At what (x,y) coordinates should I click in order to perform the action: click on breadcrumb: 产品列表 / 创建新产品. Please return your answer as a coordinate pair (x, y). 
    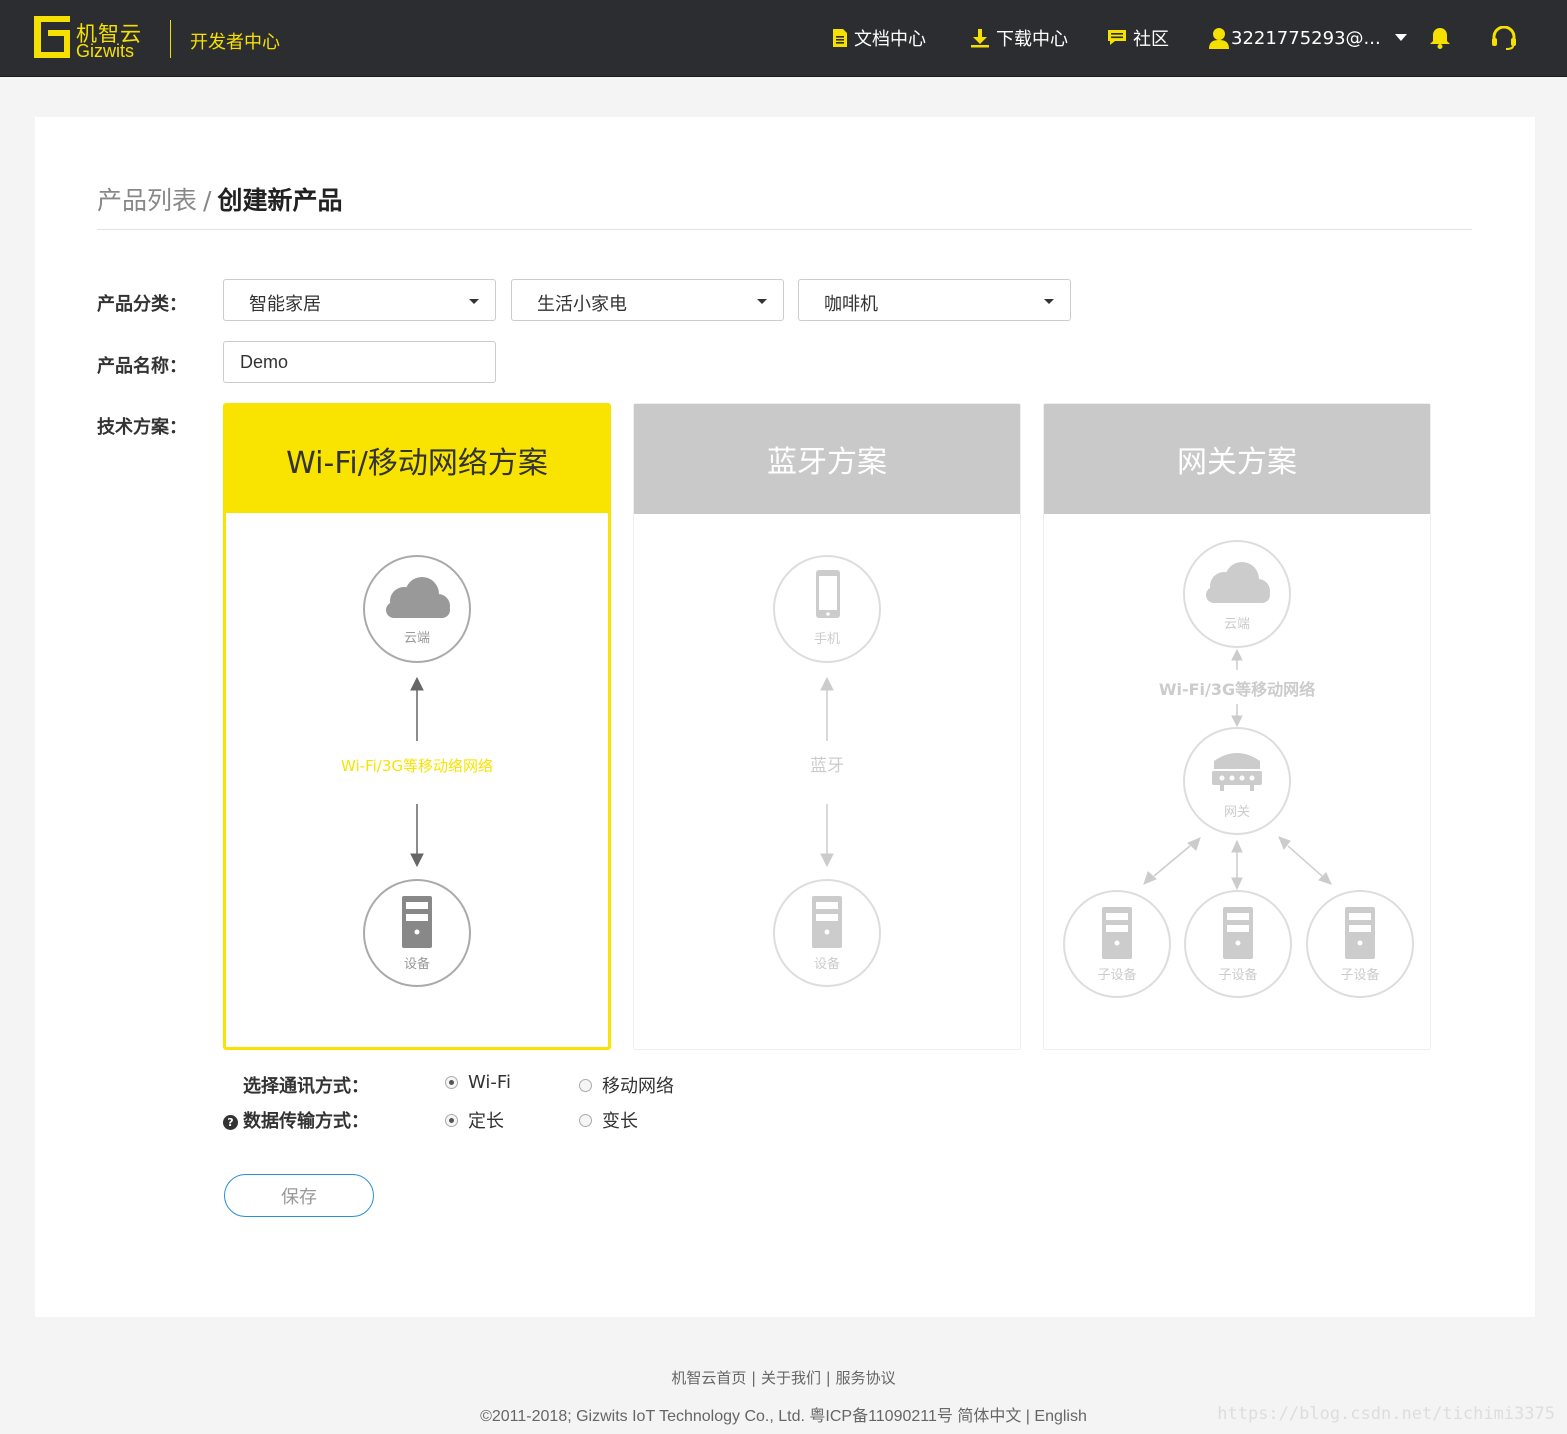
    Looking at the image, I should click on (219, 199).